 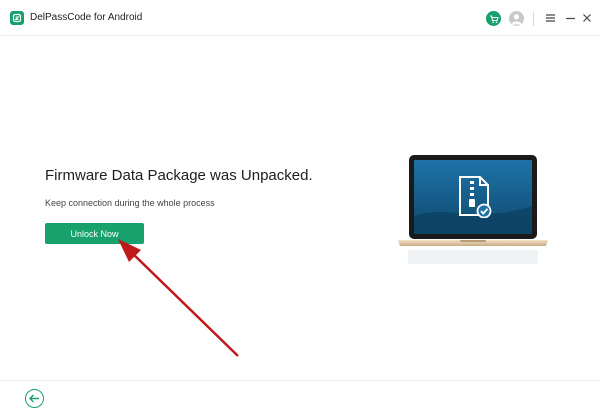 I want to click on laptop-illustration, so click(x=473, y=210).